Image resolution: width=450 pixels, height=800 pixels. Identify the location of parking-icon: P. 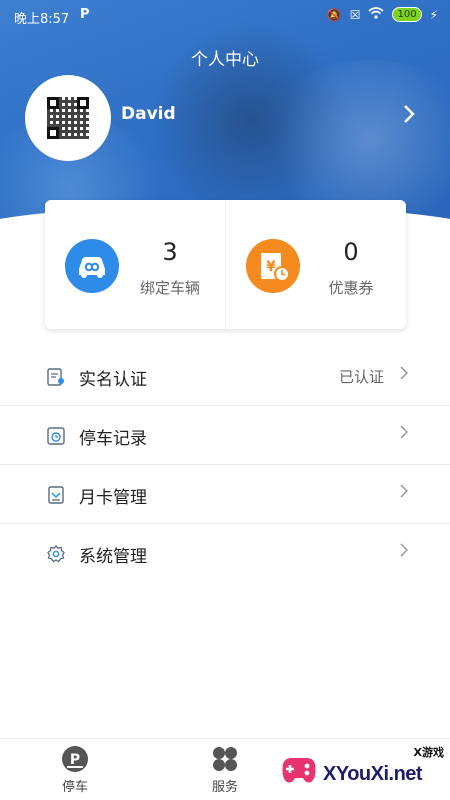
(75, 759).